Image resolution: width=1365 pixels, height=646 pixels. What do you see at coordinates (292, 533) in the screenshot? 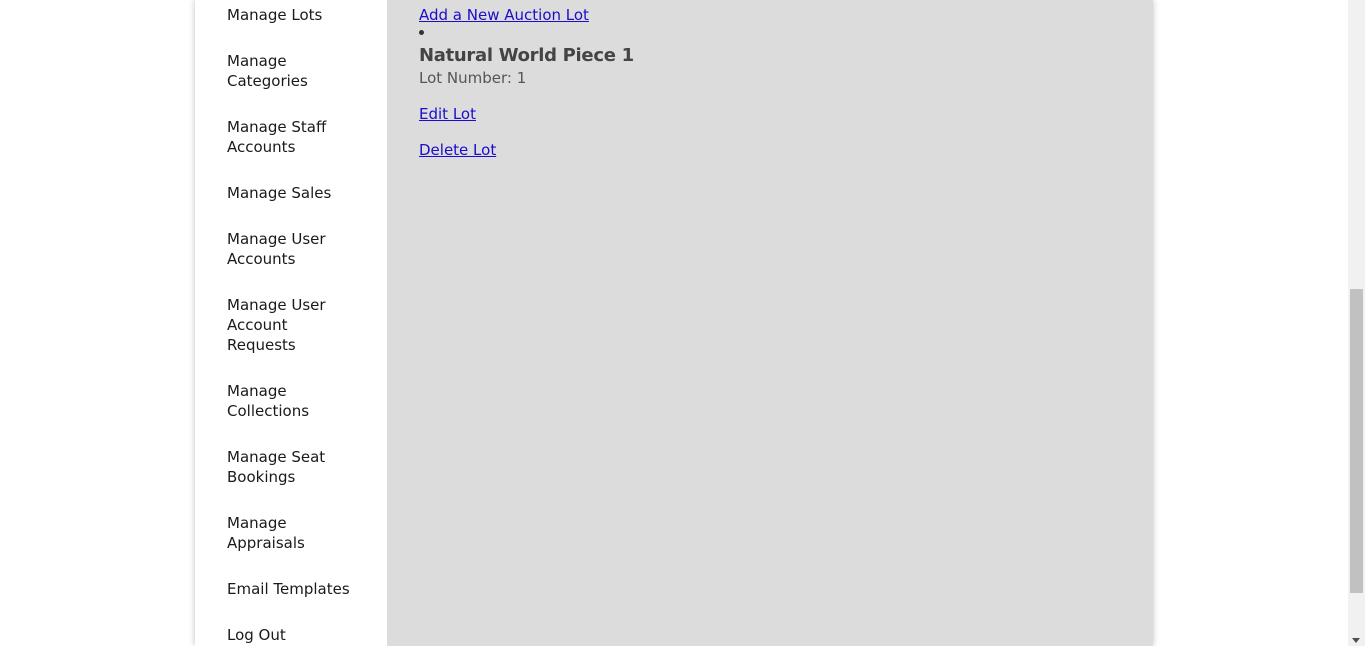
I see `sidebar-item-manage-appraisals: Manage Appraisals` at bounding box center [292, 533].